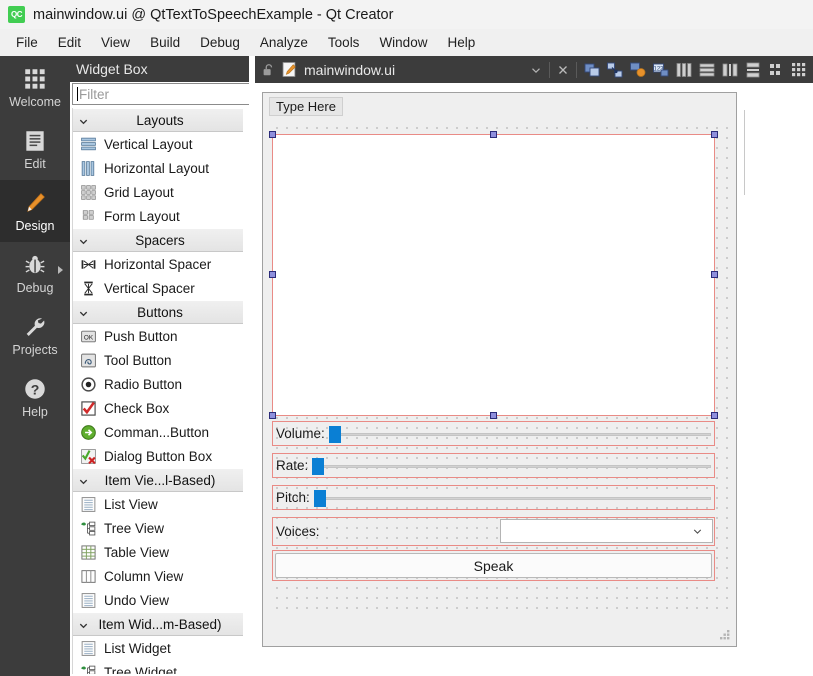 The width and height of the screenshot is (813, 676). I want to click on widget-item-dialog-button-box: Dialog Button Box, so click(158, 456).